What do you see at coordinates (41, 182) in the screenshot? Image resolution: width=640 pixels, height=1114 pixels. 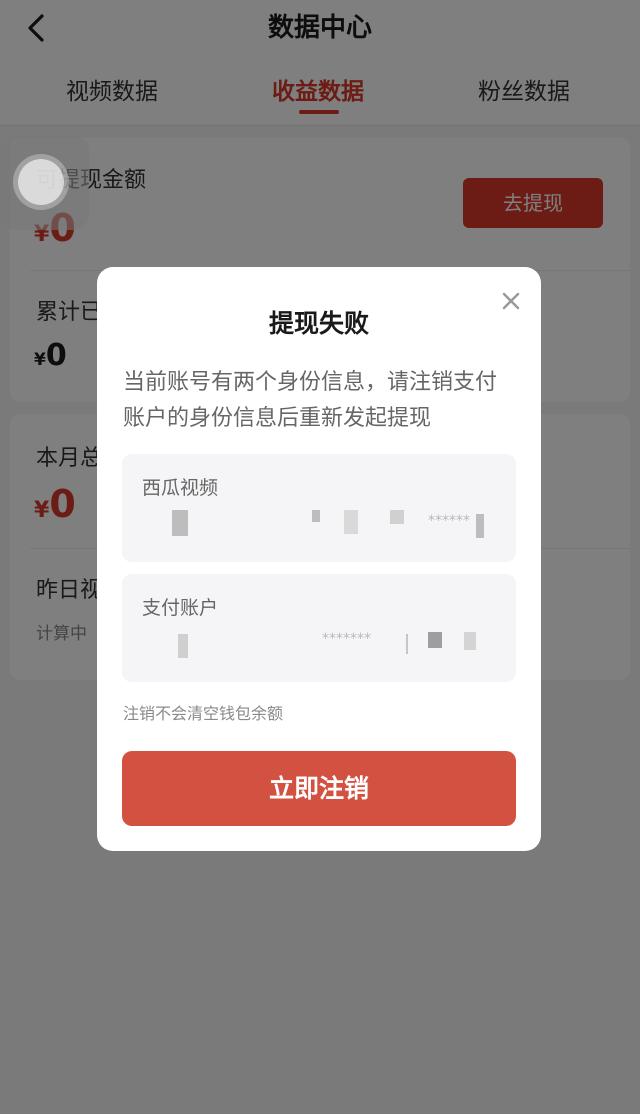 I see `assistive-touch-icon` at bounding box center [41, 182].